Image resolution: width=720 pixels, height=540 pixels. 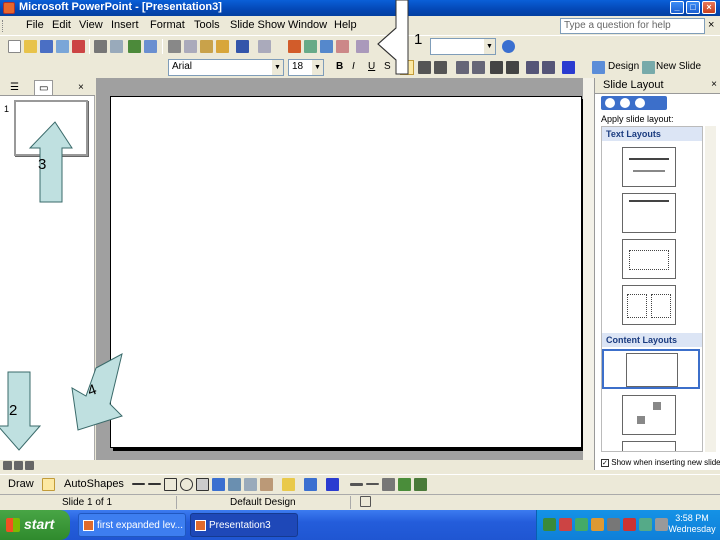 What do you see at coordinates (462, 67) in the screenshot?
I see `numbering-icon` at bounding box center [462, 67].